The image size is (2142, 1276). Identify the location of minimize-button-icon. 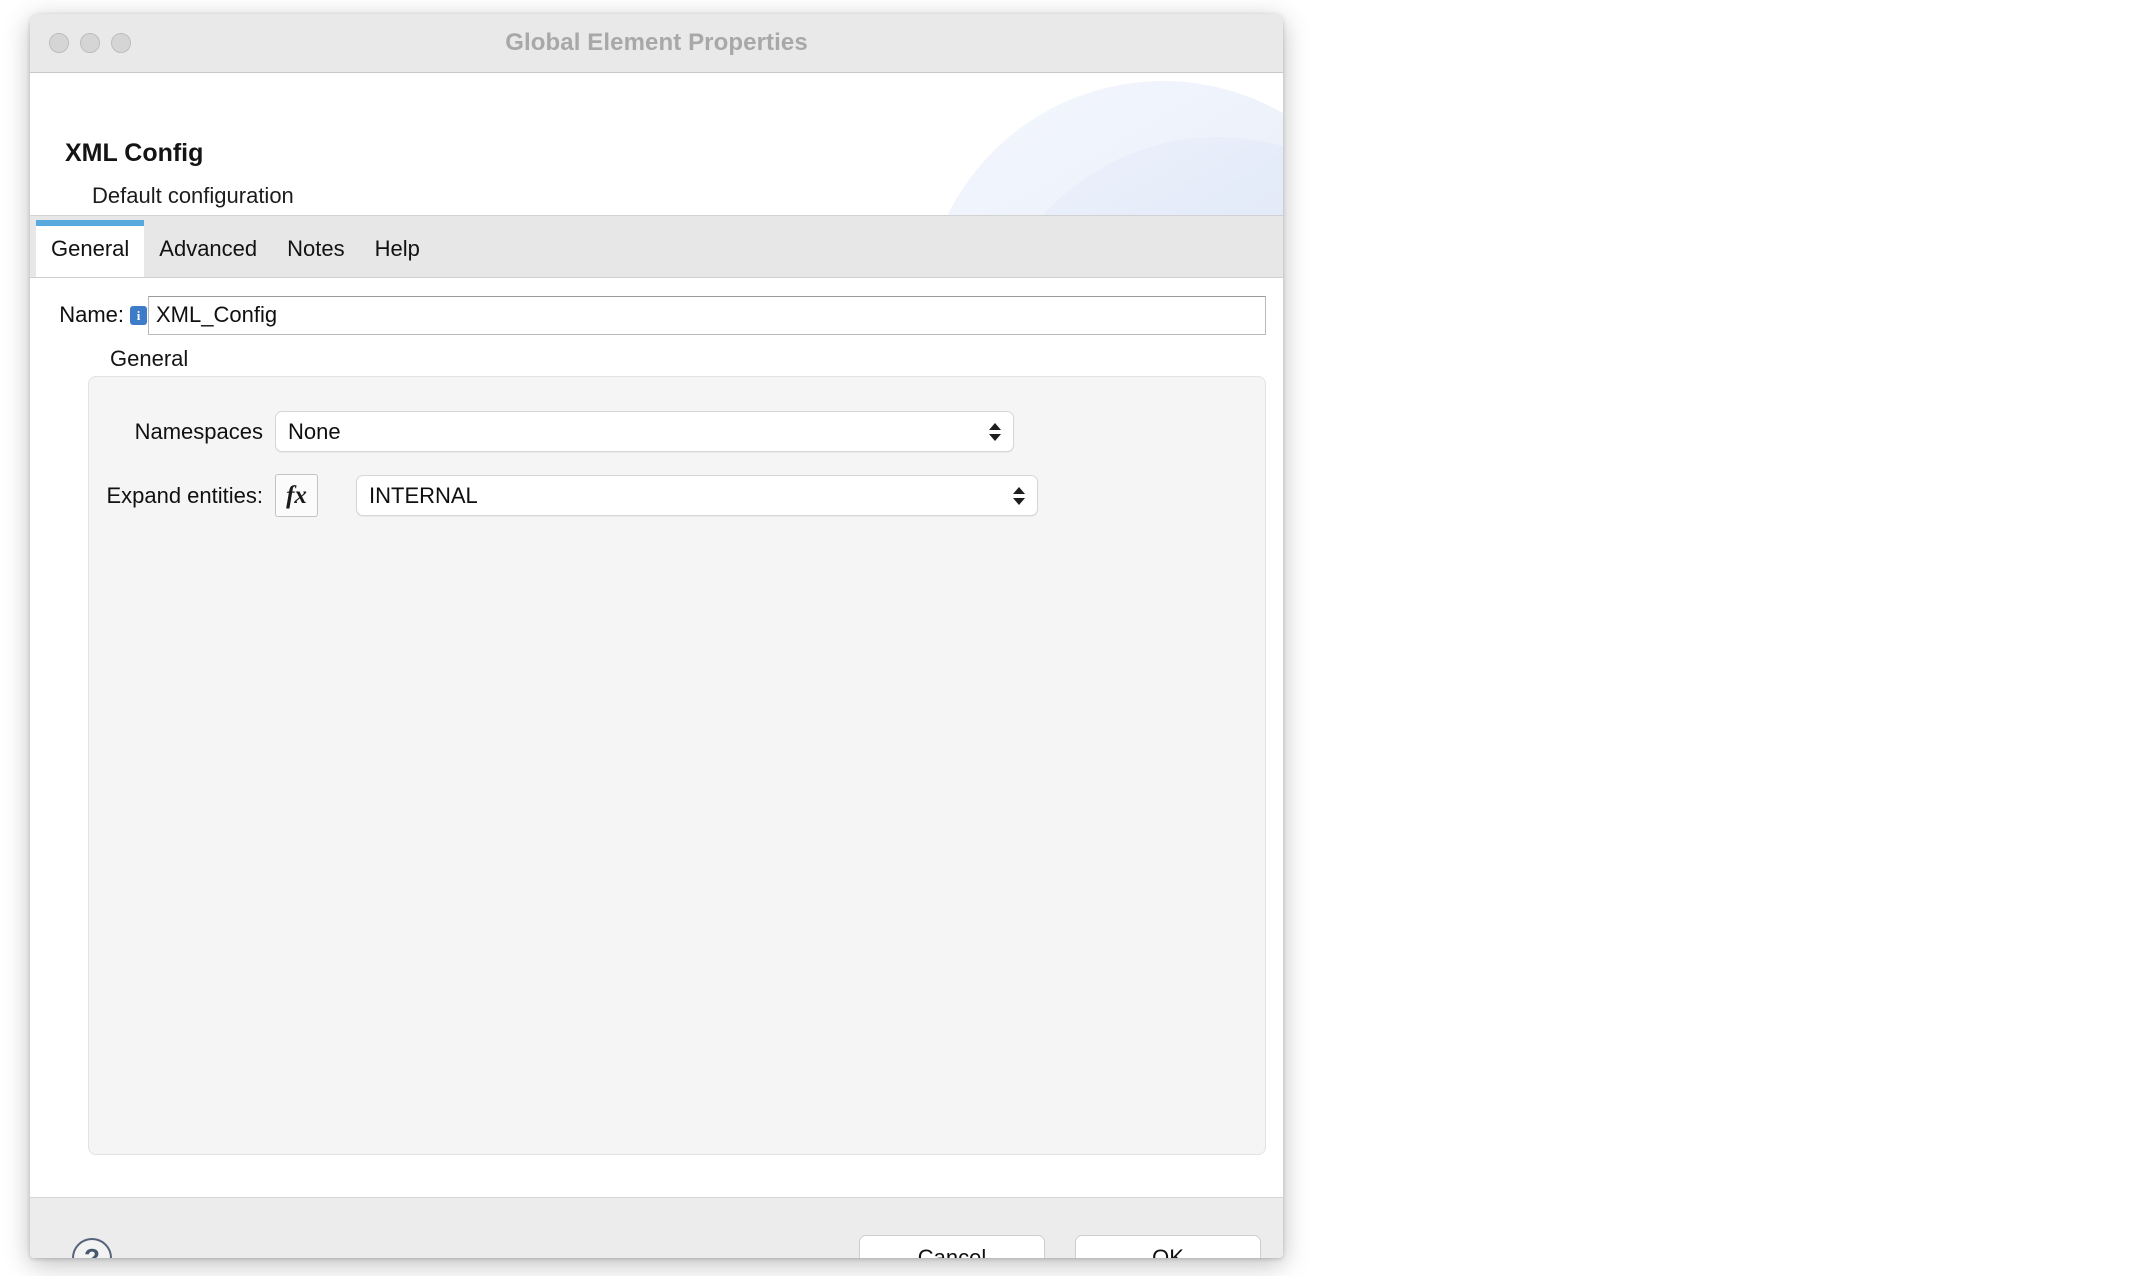
(90, 43).